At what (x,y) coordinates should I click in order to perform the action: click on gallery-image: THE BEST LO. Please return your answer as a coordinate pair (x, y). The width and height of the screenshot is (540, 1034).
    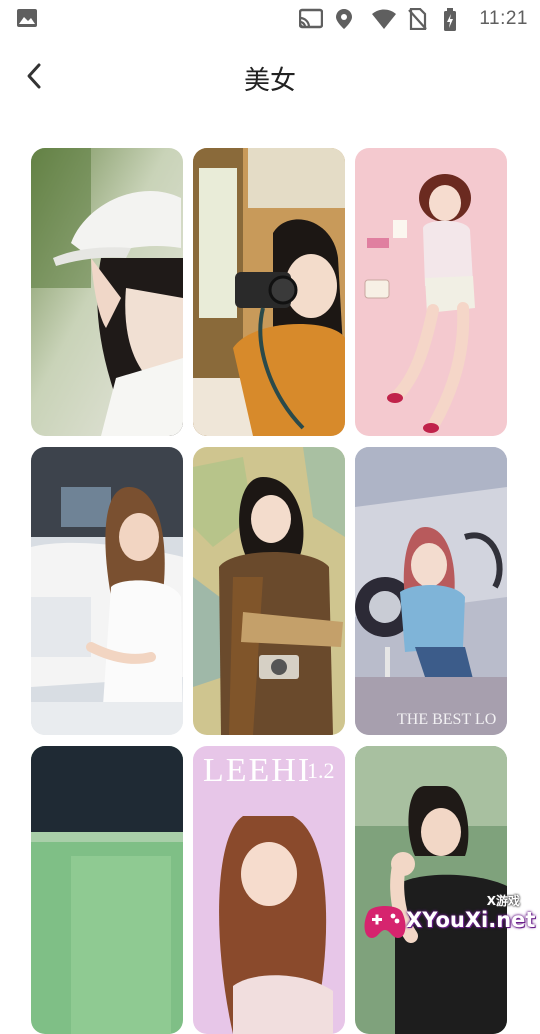
    Looking at the image, I should click on (431, 591).